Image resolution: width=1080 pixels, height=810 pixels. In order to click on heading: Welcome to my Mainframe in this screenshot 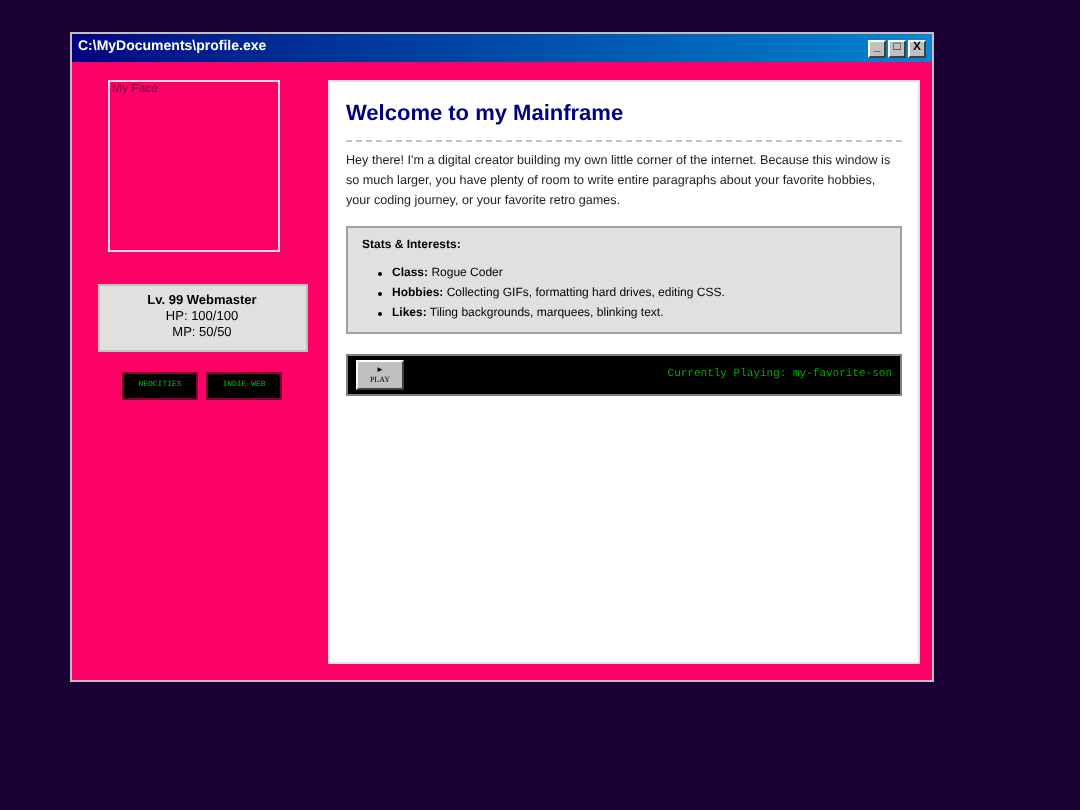, I will do `click(624, 119)`.